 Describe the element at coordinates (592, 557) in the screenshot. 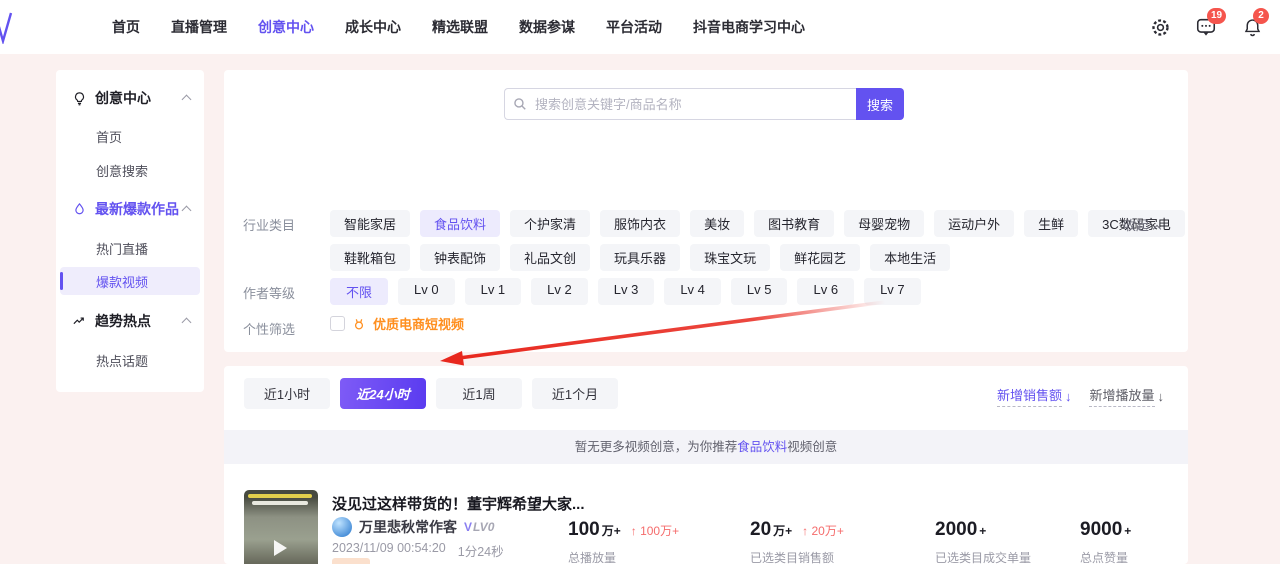

I see `stat-label: 总播放量` at that location.